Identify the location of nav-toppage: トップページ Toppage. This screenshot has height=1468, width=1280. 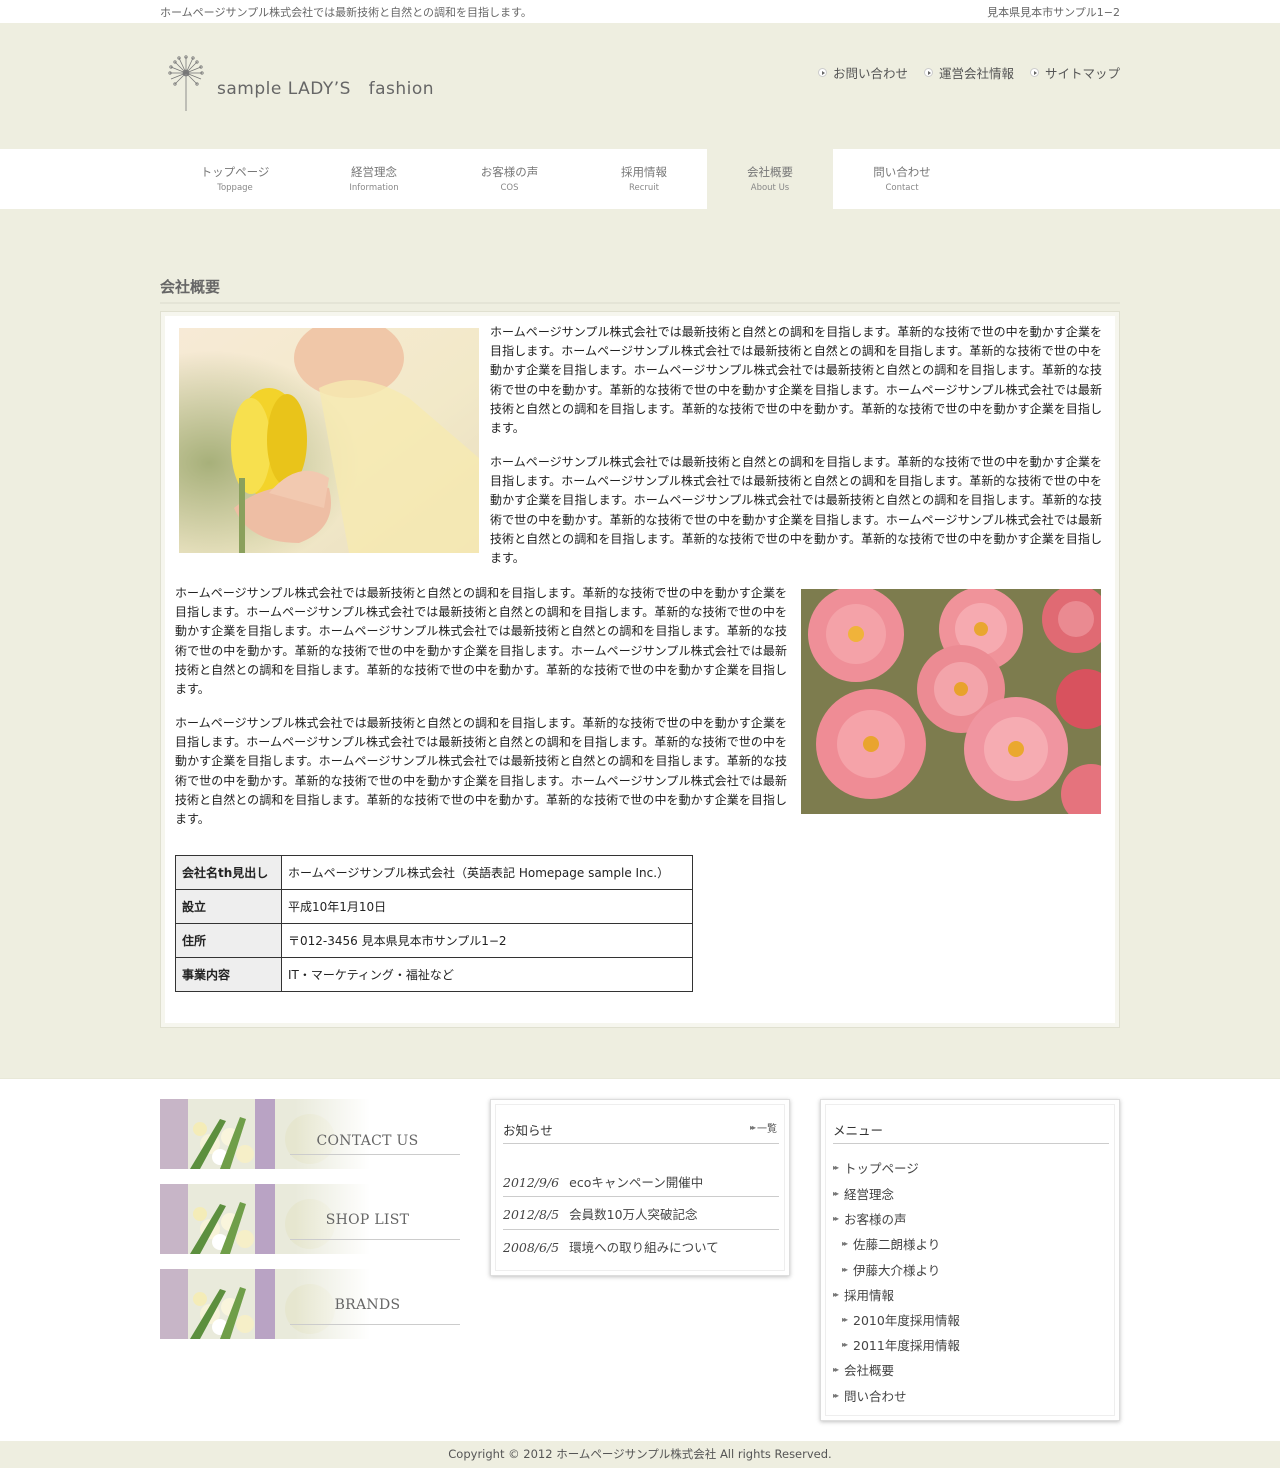
(235, 179).